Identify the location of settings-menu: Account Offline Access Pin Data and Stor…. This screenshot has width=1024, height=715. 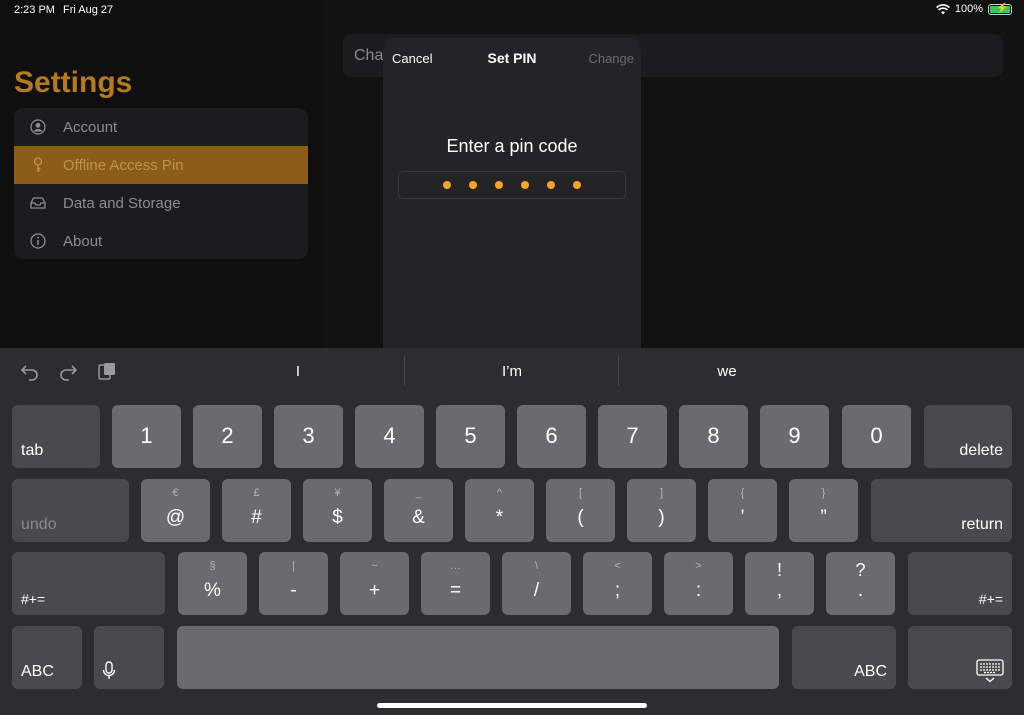
(161, 183).